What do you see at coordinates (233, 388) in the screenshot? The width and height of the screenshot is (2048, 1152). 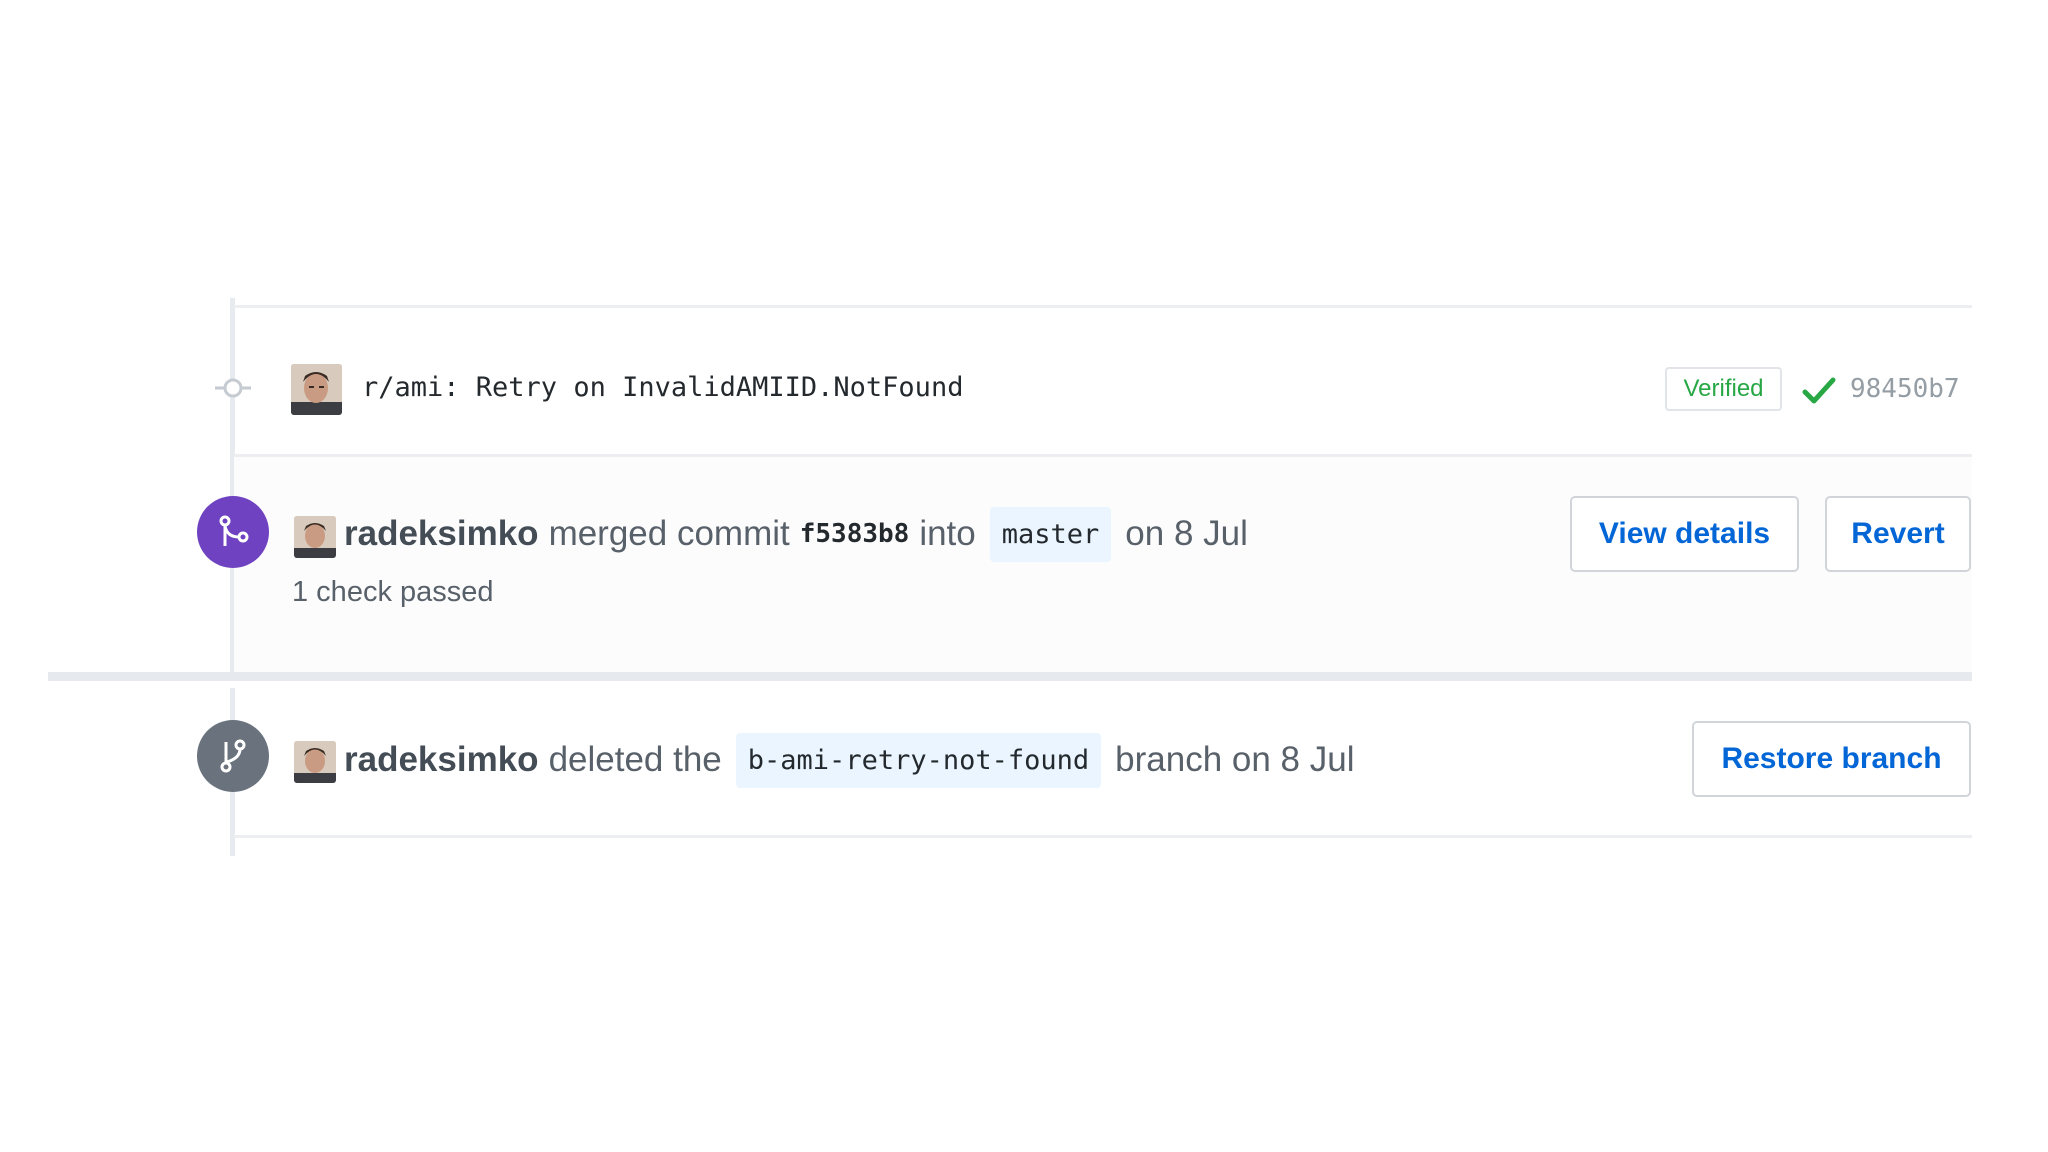 I see `git-commit-icon` at bounding box center [233, 388].